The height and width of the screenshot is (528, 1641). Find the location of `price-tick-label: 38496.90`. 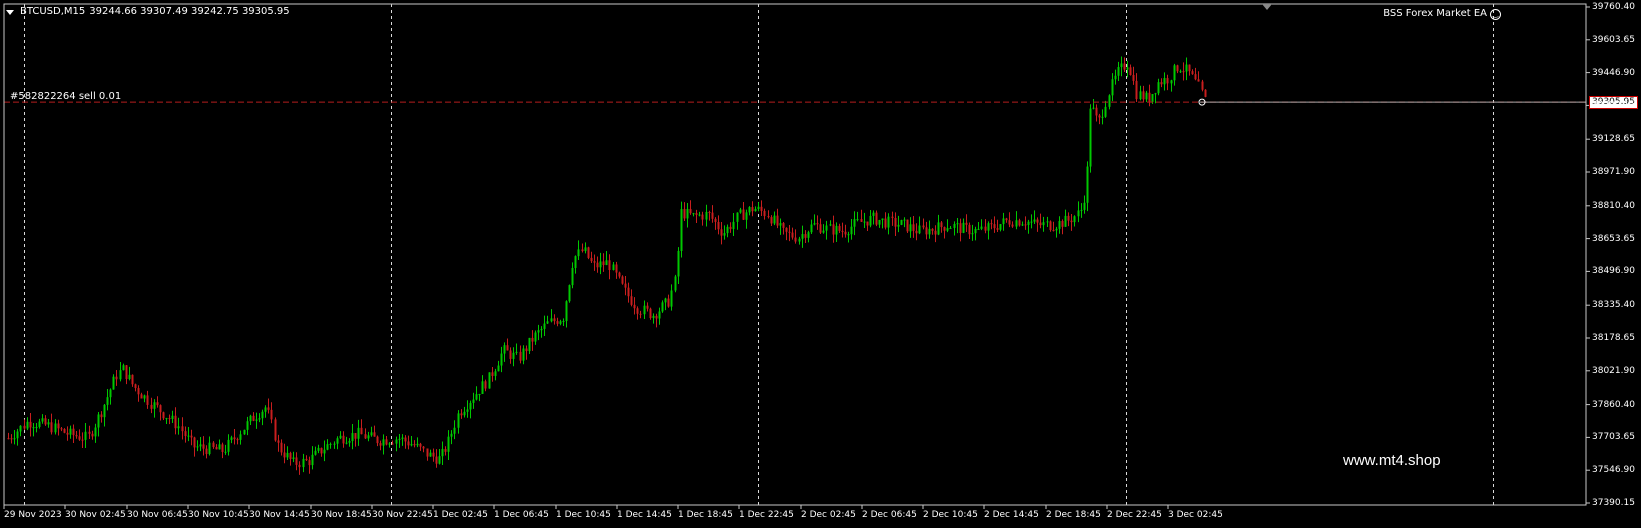

price-tick-label: 38496.90 is located at coordinates (1613, 271).